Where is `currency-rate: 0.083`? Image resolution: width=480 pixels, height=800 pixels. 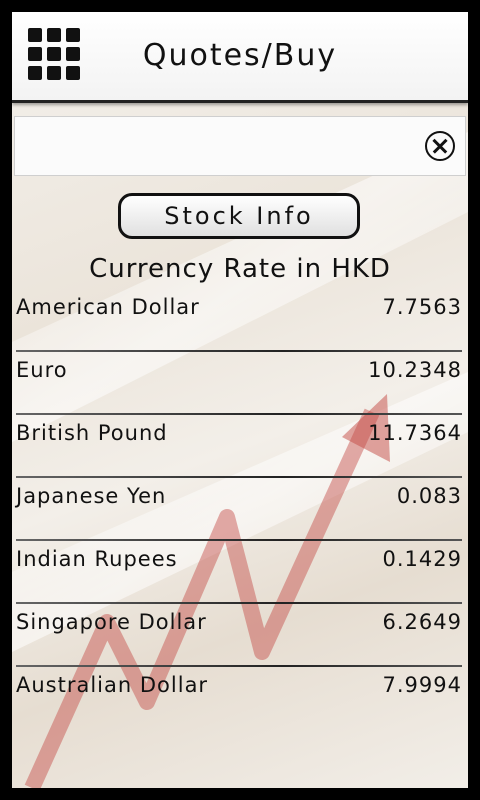
currency-rate: 0.083 is located at coordinates (429, 496).